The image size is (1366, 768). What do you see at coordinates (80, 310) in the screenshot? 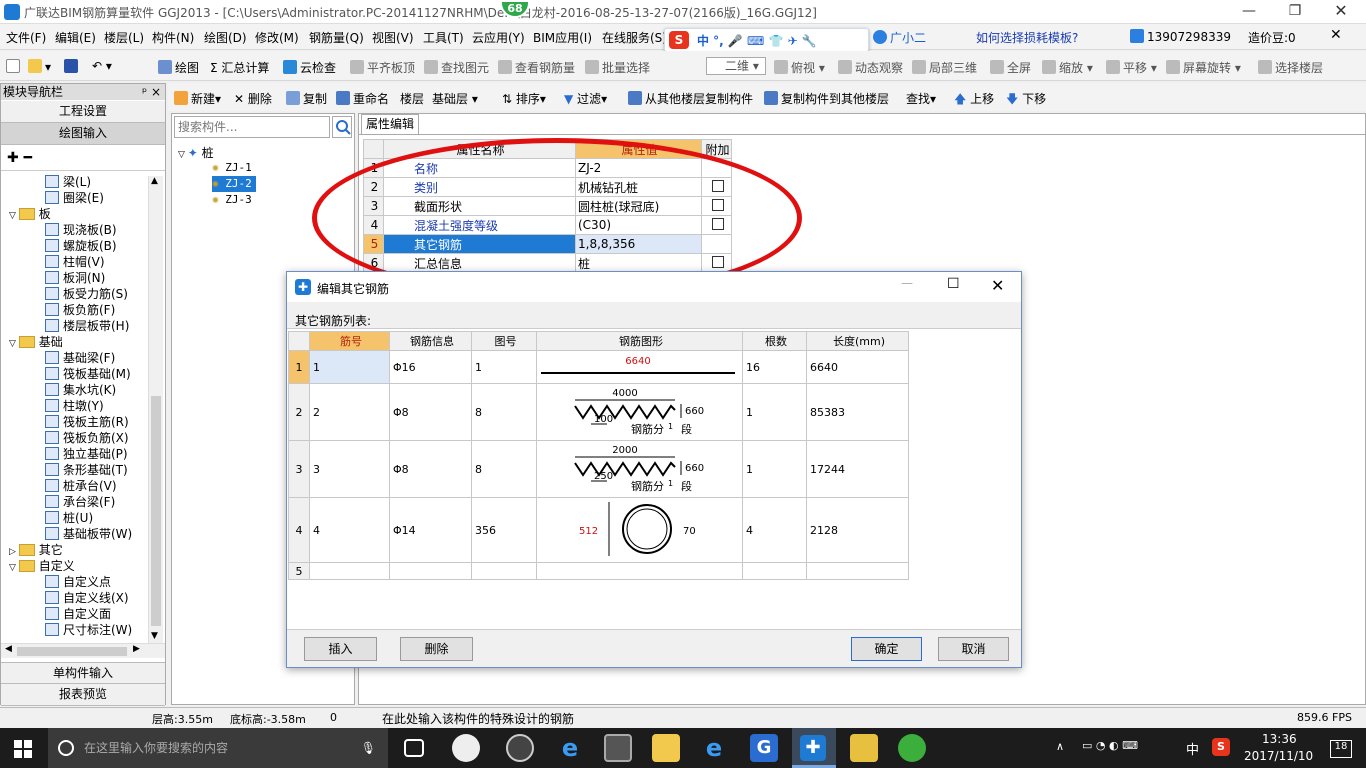
I see `nav-item: 板负筋(F)` at bounding box center [80, 310].